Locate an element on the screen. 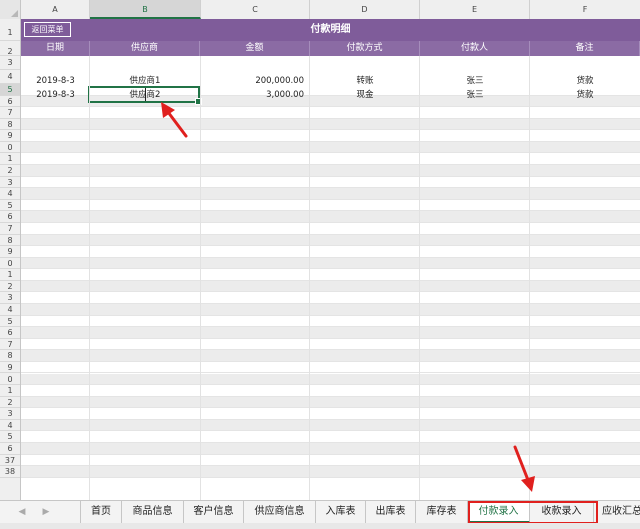  tab-product-info: 商品信息 is located at coordinates (153, 512).